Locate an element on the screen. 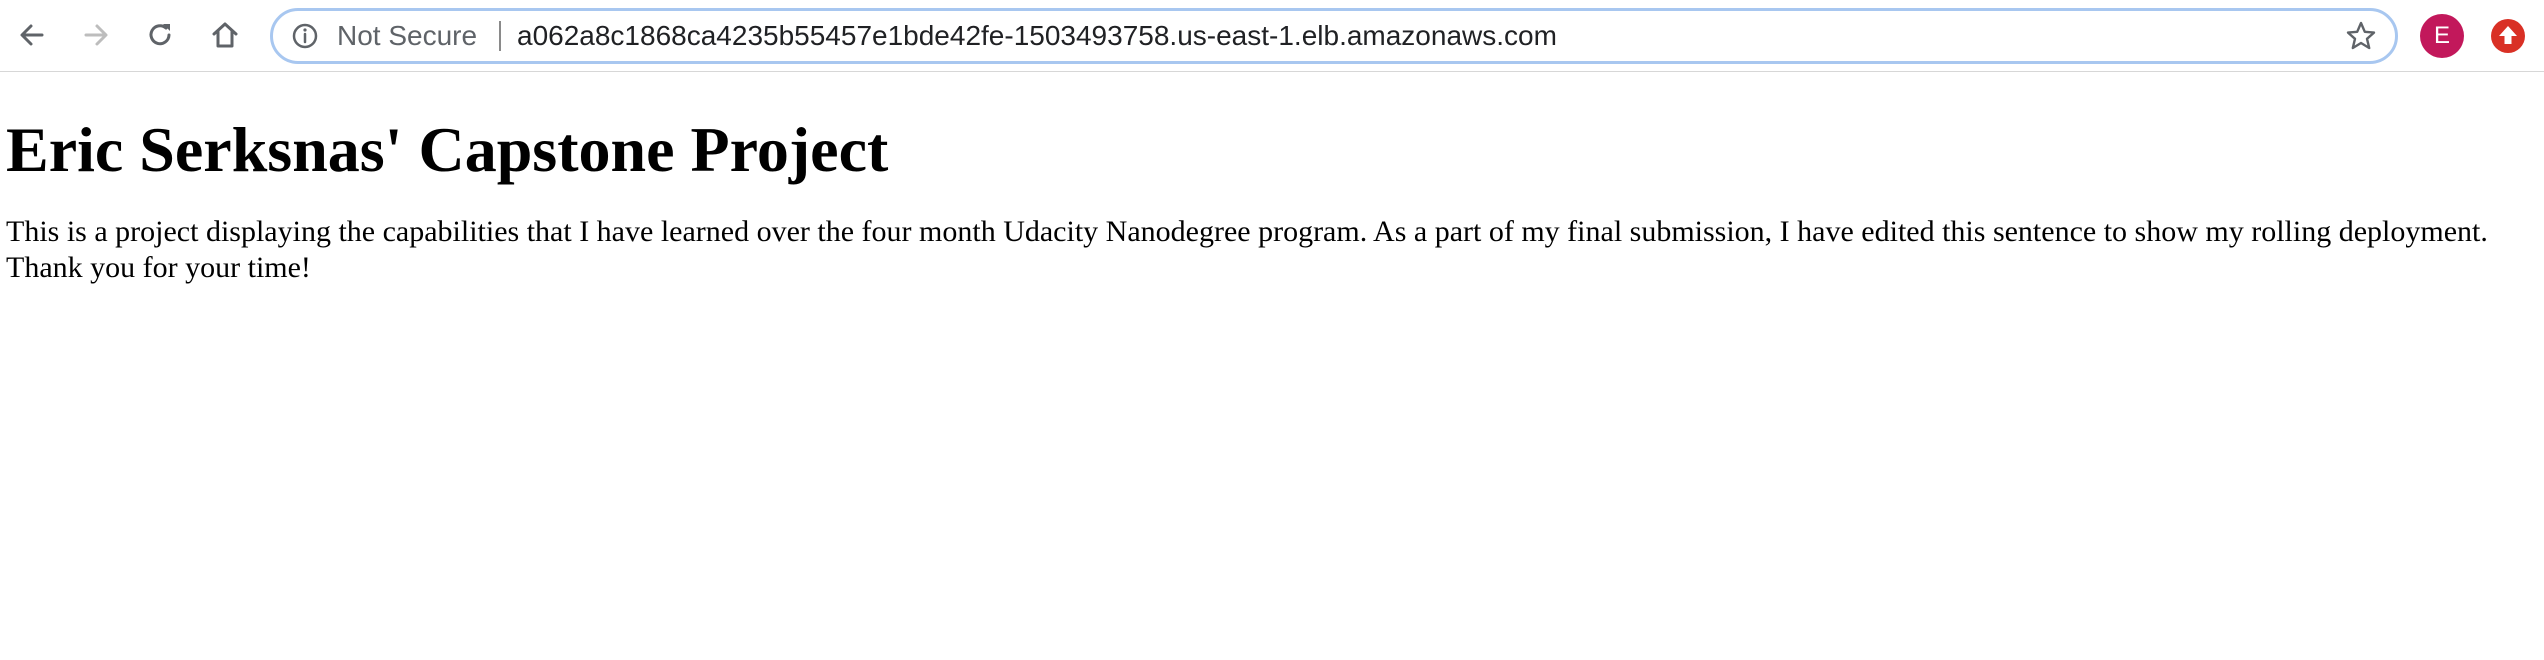 The image size is (2544, 660). home-icon is located at coordinates (225, 35).